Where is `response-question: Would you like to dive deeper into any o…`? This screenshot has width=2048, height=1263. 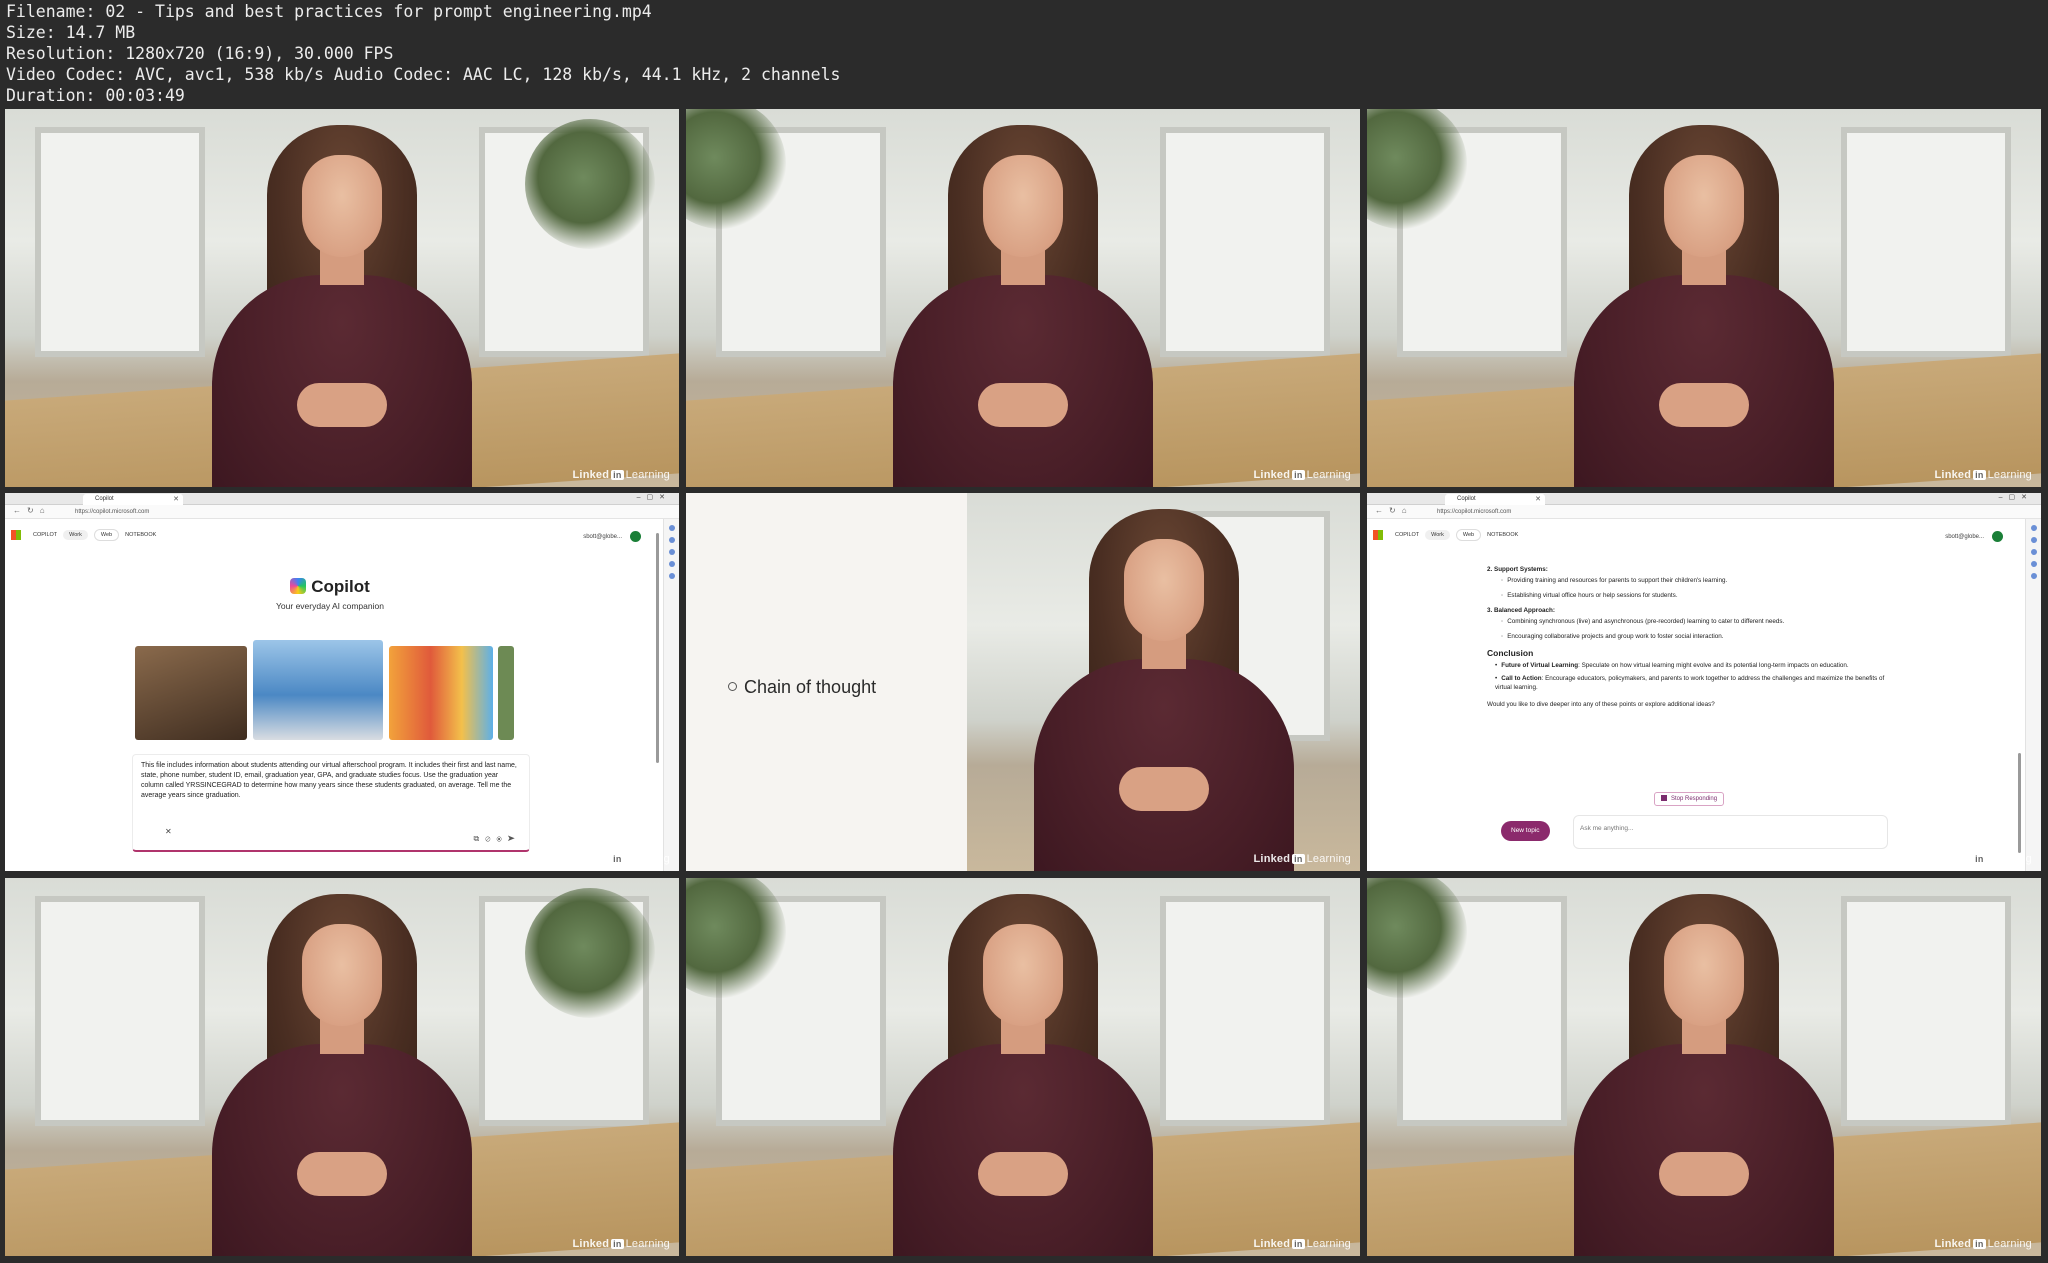 response-question: Would you like to dive deeper into any o… is located at coordinates (1601, 704).